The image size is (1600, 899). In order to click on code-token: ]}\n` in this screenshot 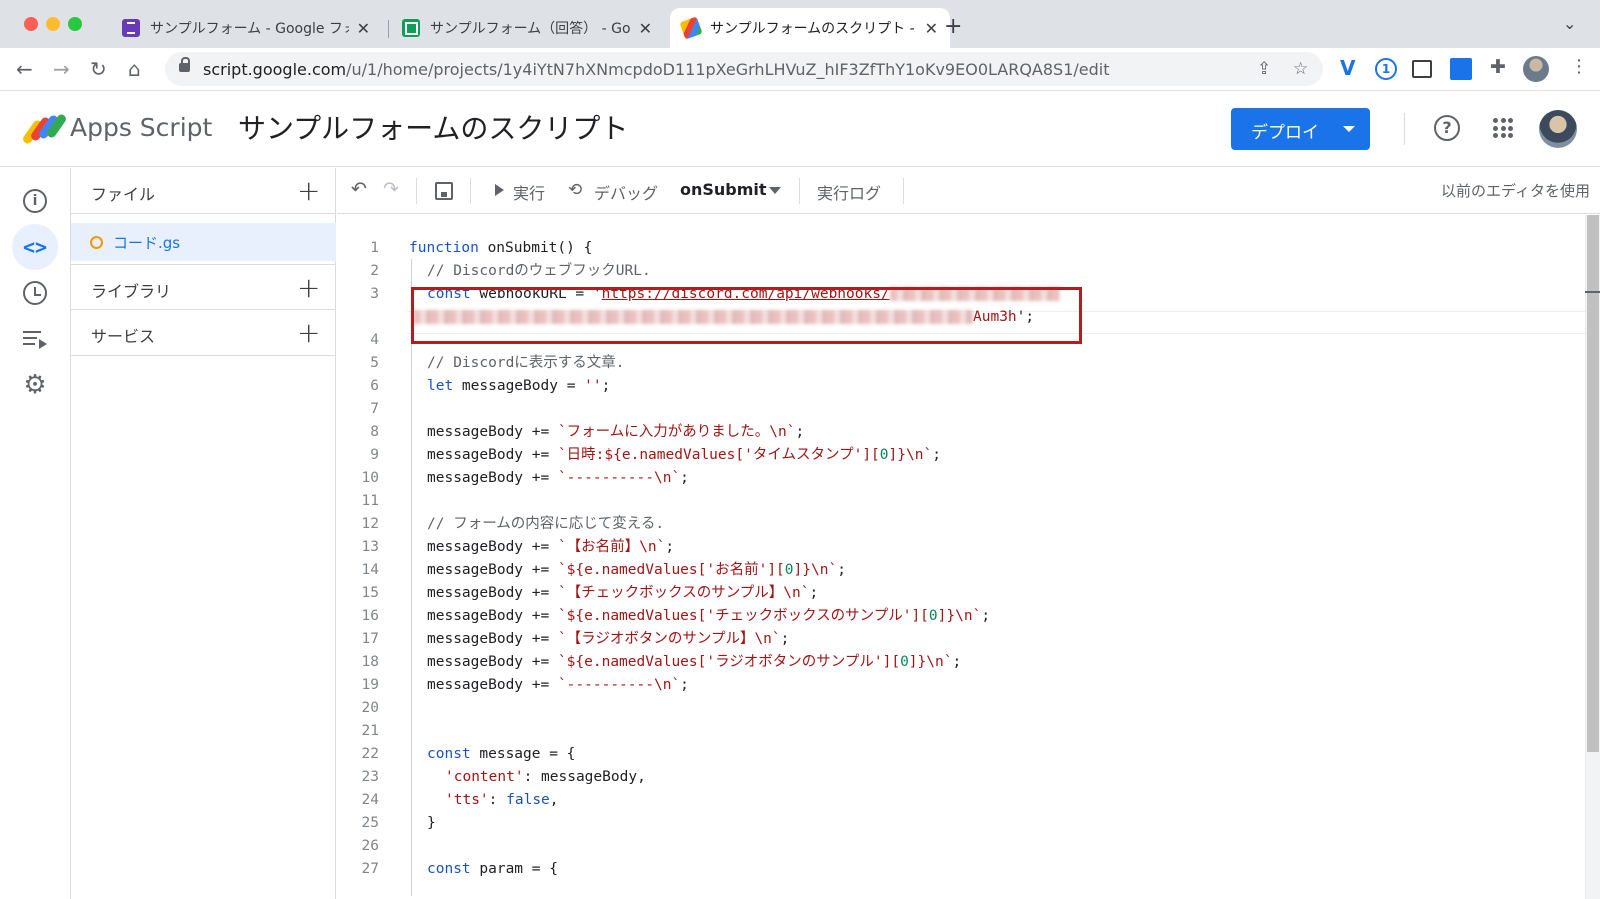, I will do `click(959, 616)`.